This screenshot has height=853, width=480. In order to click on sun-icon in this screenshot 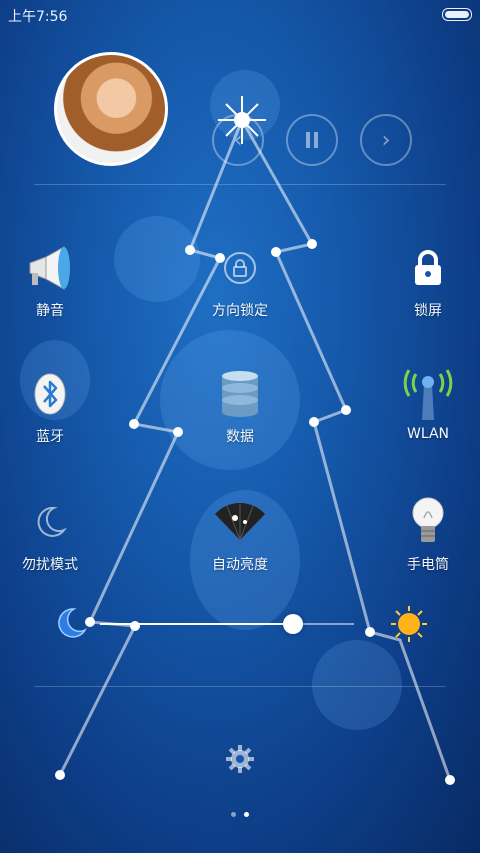, I will do `click(409, 626)`.